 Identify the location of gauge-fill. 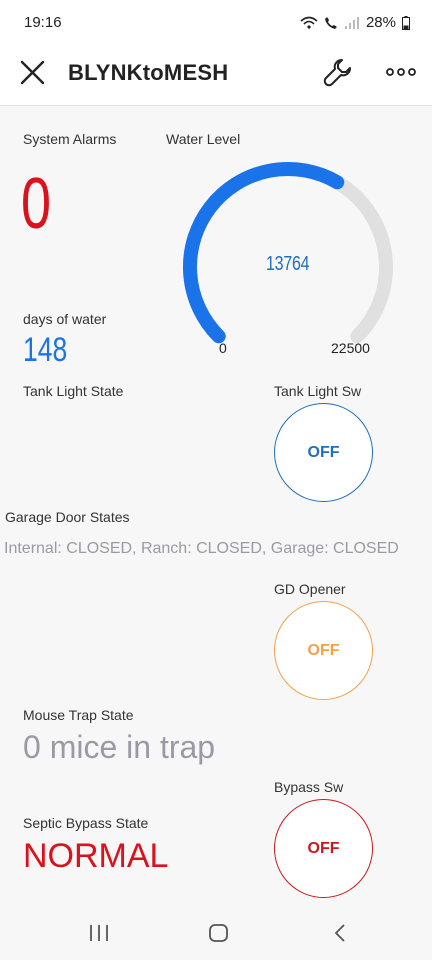
(264, 253).